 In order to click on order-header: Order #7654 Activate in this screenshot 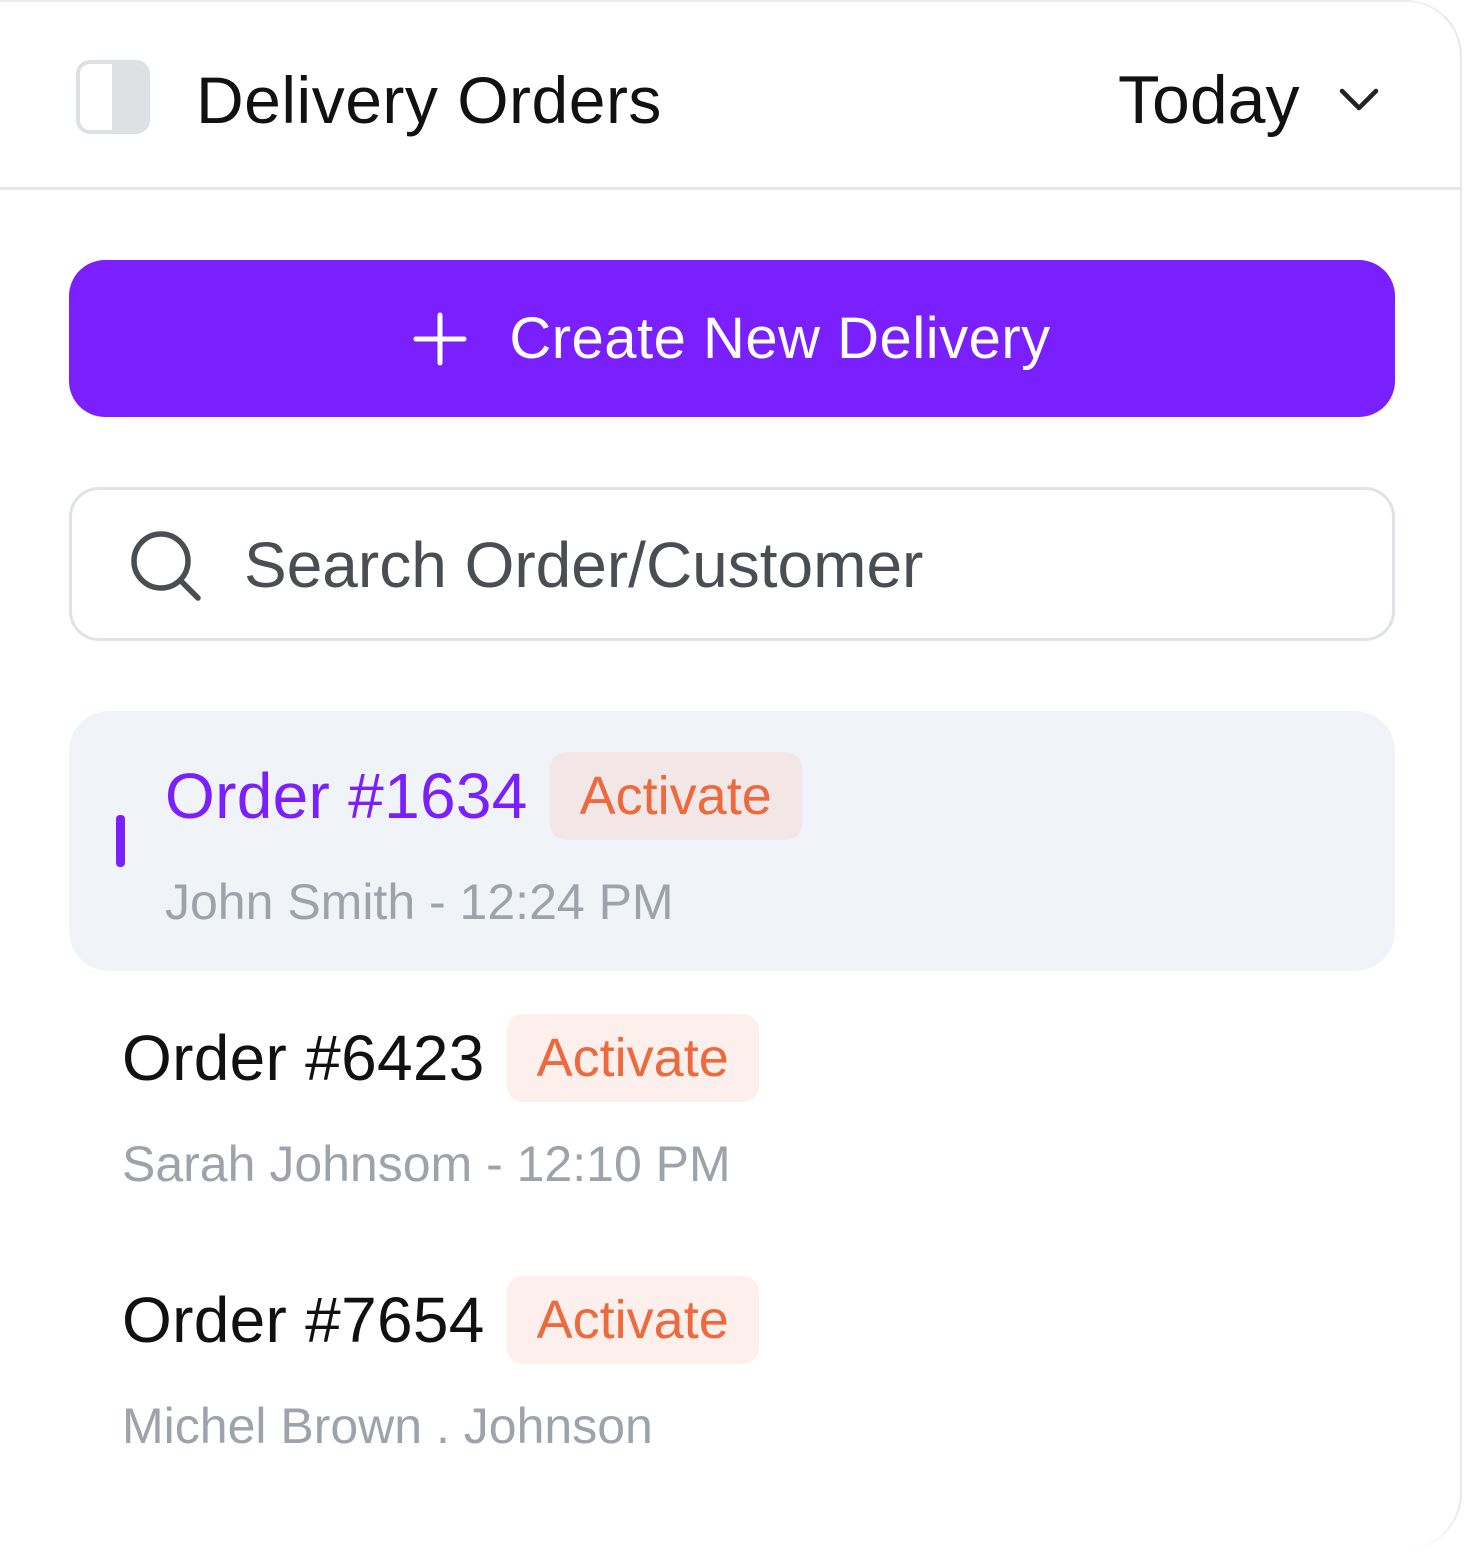, I will do `click(440, 1320)`.